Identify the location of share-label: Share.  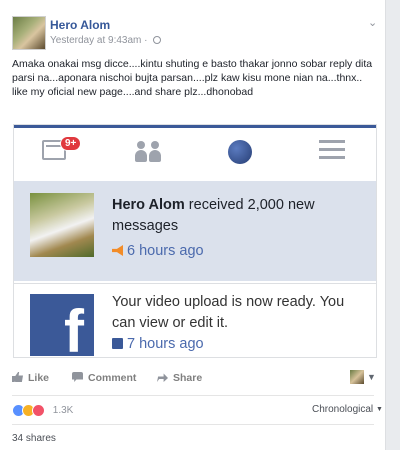
(188, 378).